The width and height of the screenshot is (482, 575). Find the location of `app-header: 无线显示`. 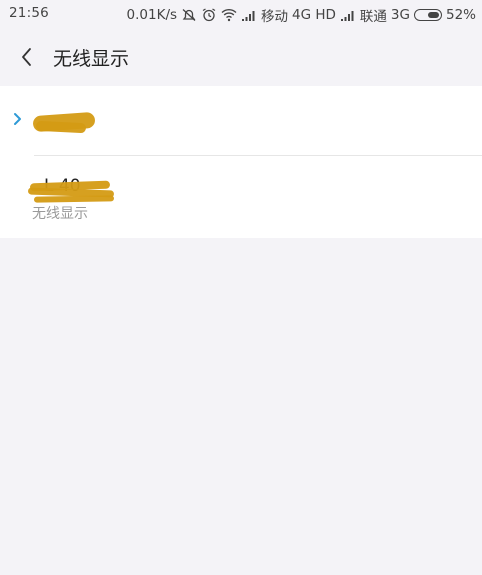

app-header: 无线显示 is located at coordinates (241, 56).